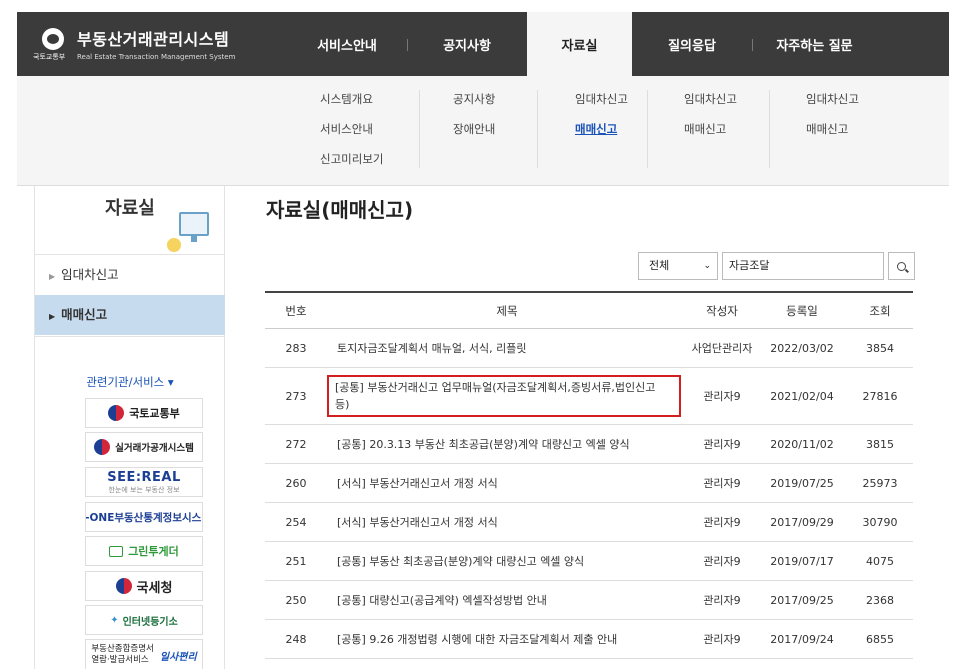  Describe the element at coordinates (507, 348) in the screenshot. I see `row-title-link: 토지자금조달계획서 매뉴얼, 서식, 리플릿` at that location.